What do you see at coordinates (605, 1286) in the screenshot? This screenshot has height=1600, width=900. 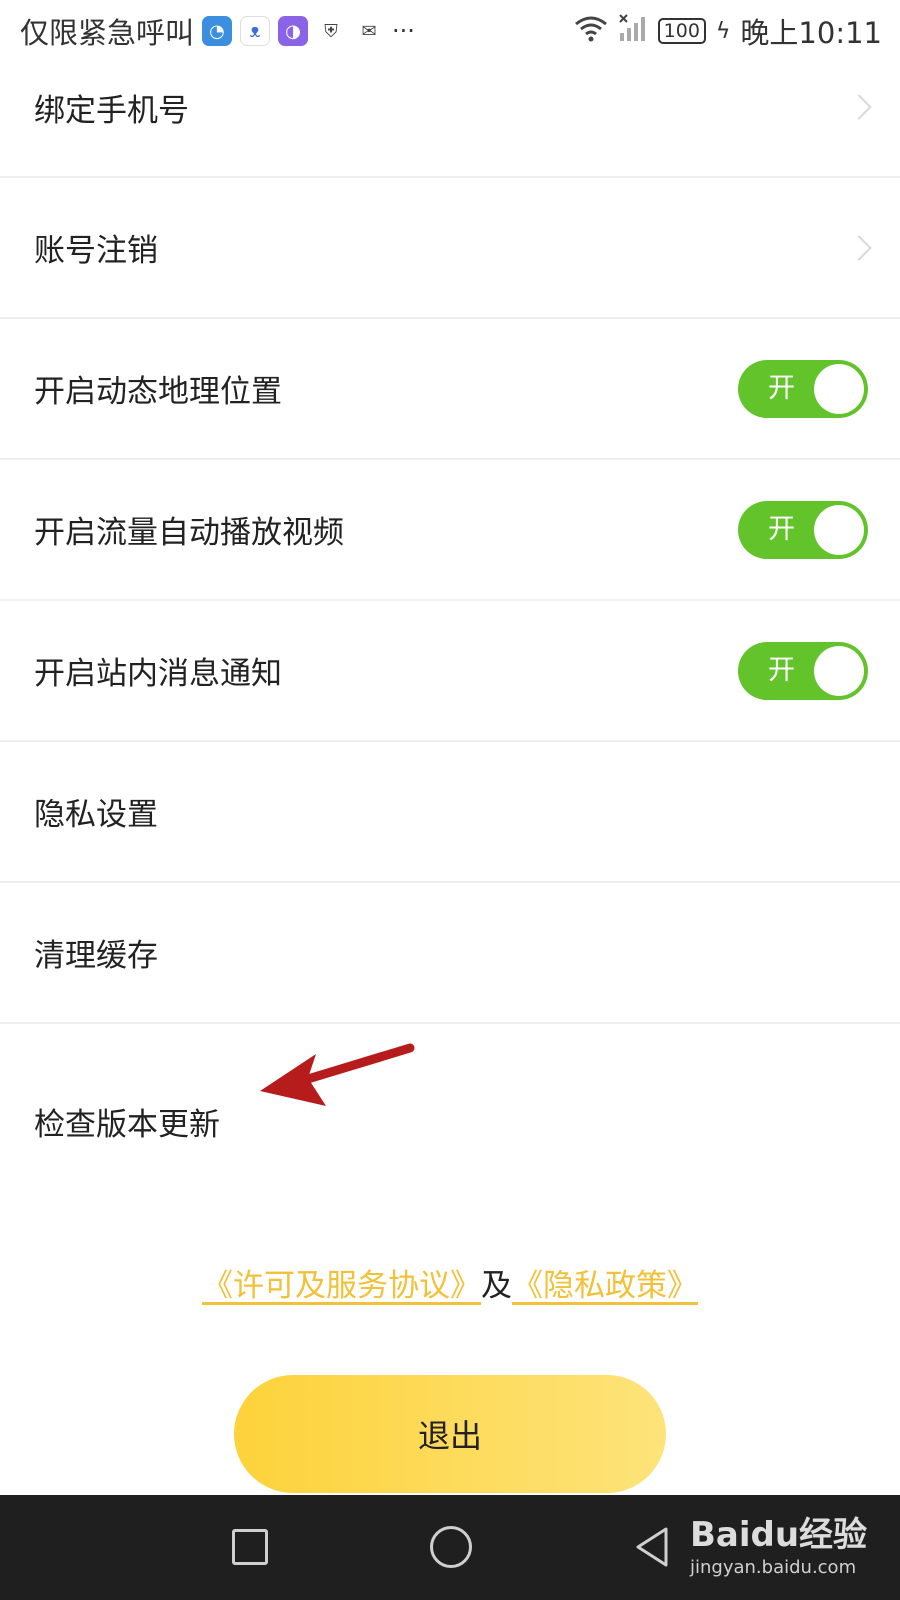 I see `privacy-policy-link: 《隐私政策》` at bounding box center [605, 1286].